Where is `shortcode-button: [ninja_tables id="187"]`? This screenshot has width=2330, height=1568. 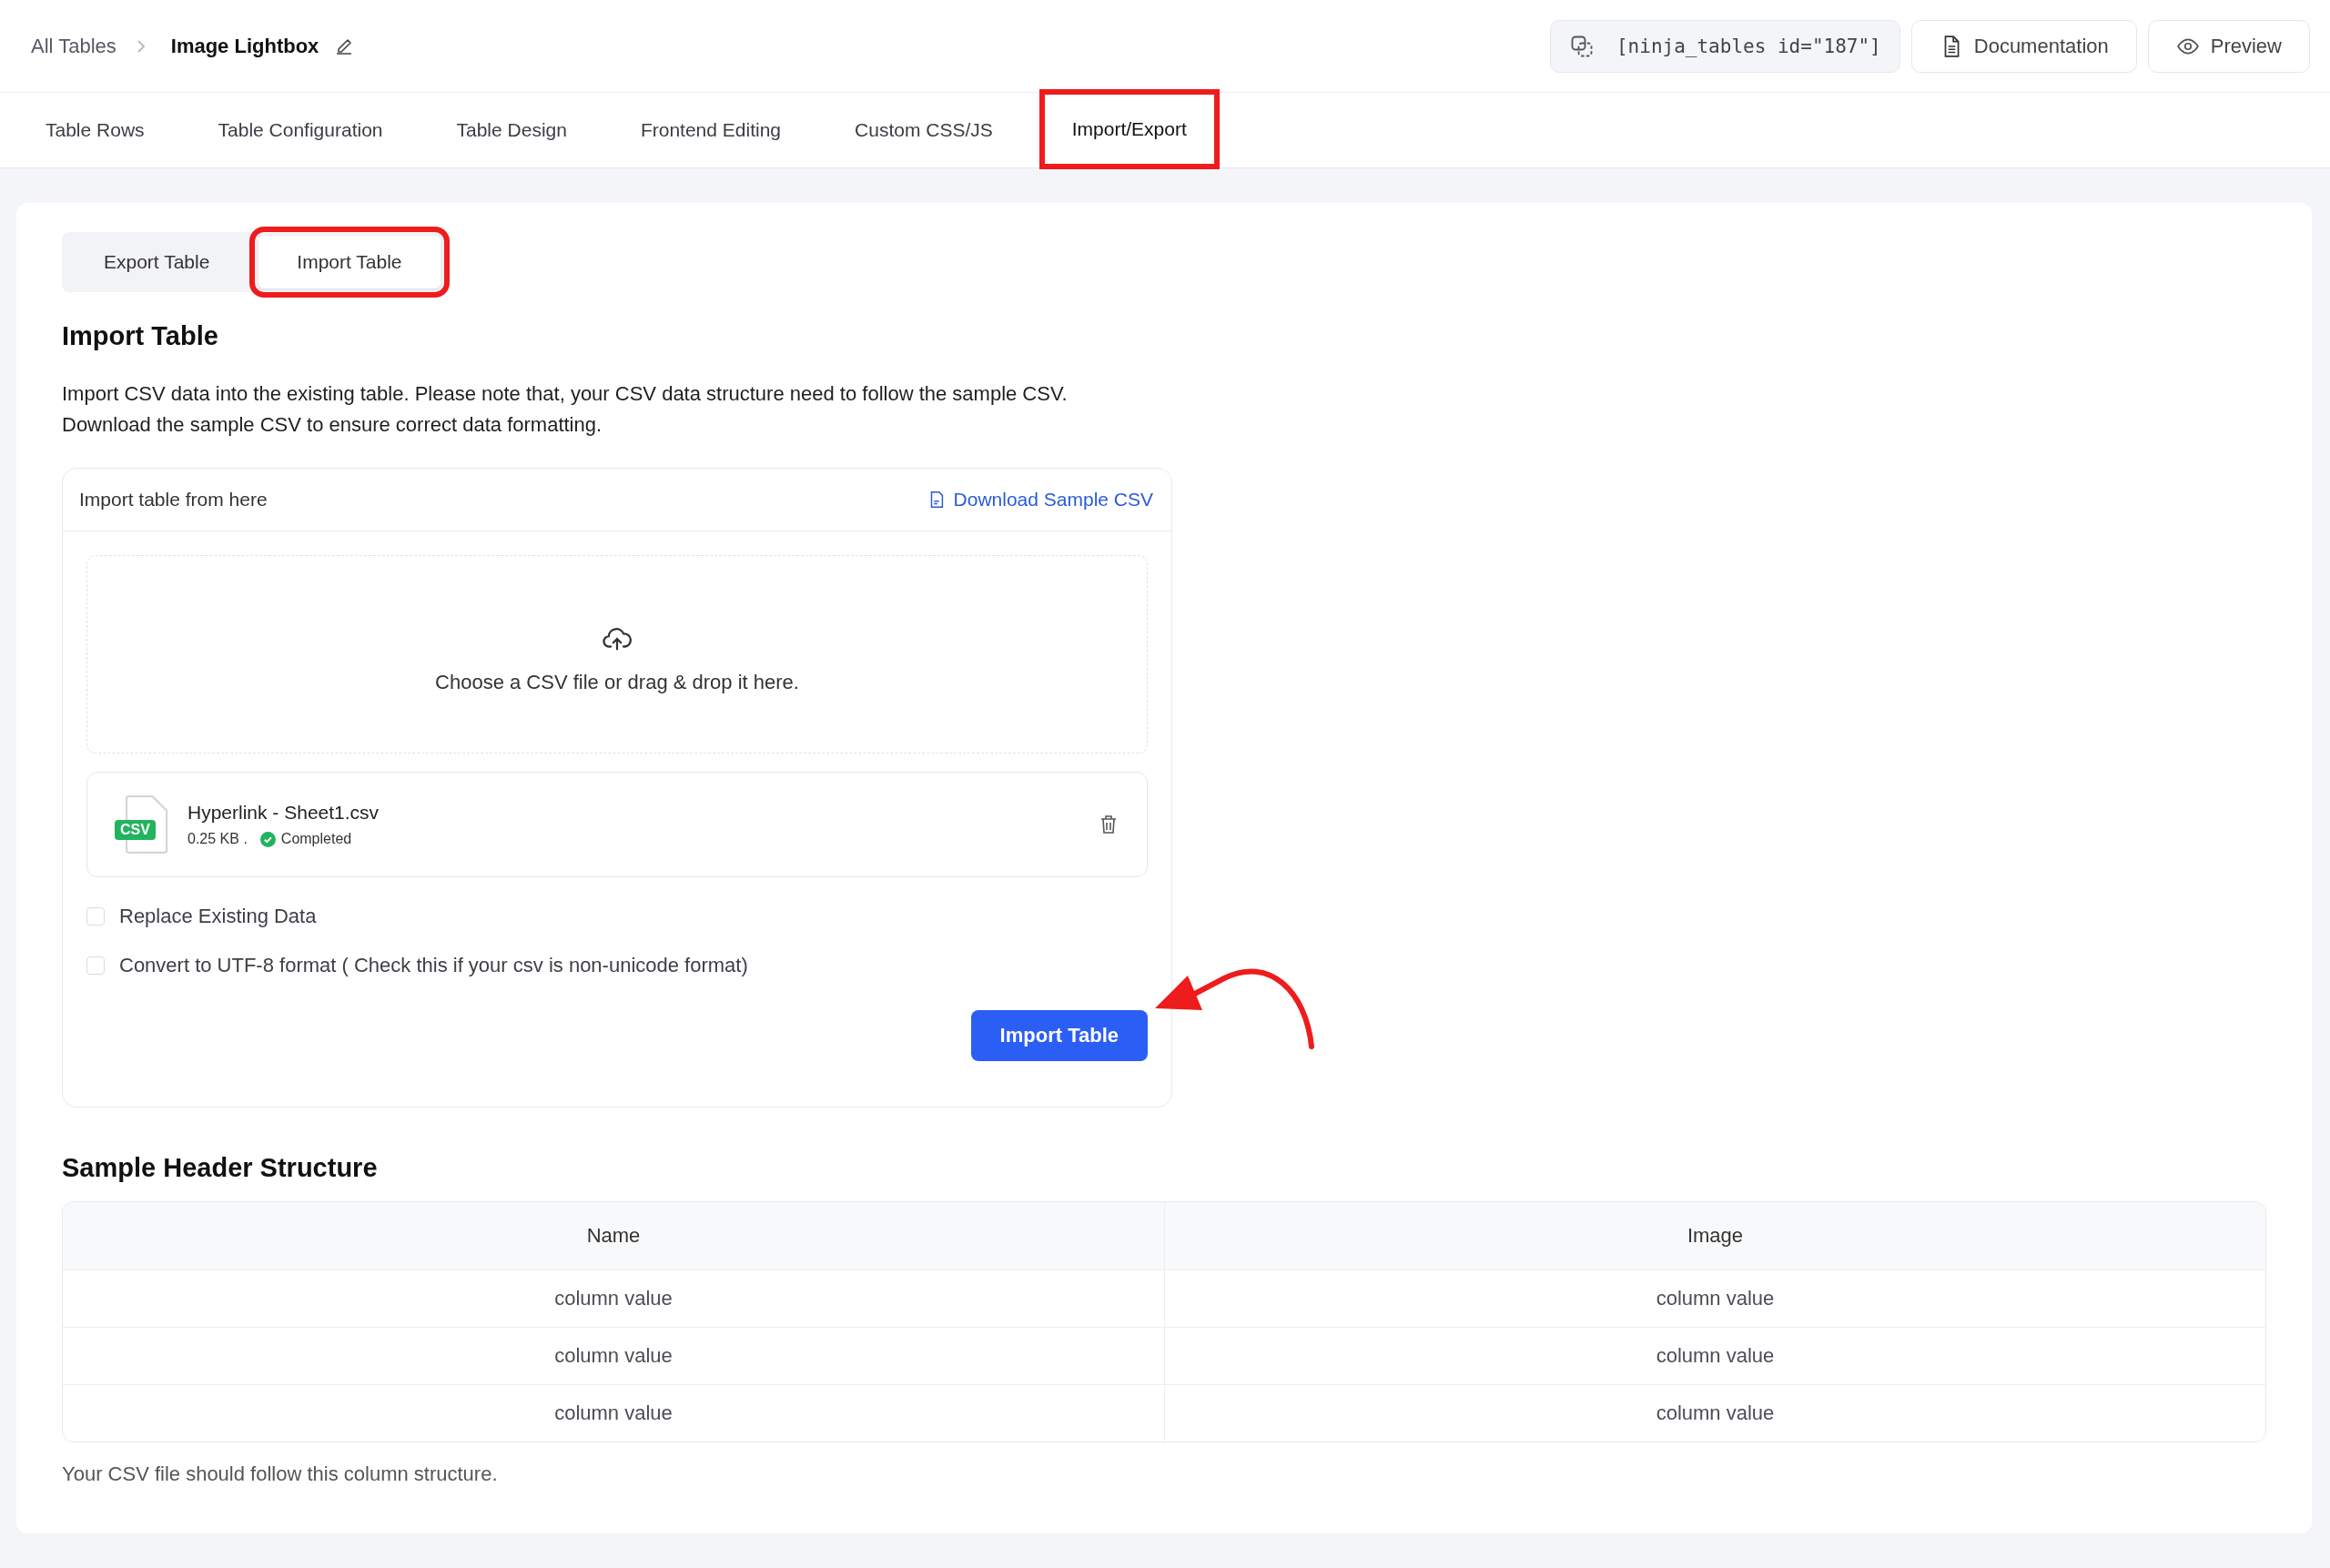
shortcode-button: [ninja_tables id="187"] is located at coordinates (1724, 46).